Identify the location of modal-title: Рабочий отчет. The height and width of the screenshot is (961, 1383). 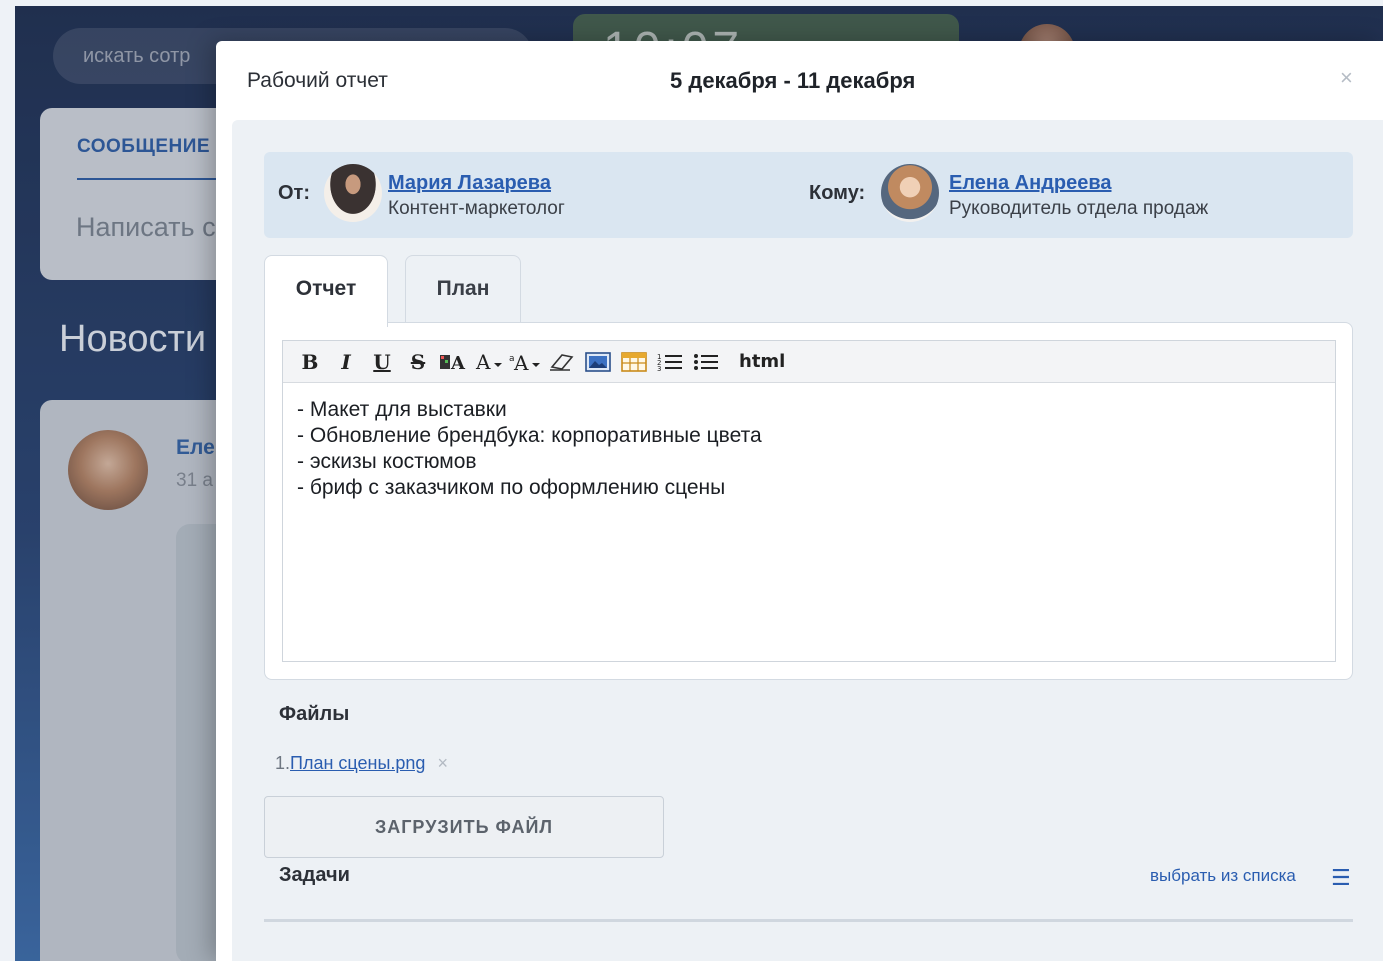
(317, 80).